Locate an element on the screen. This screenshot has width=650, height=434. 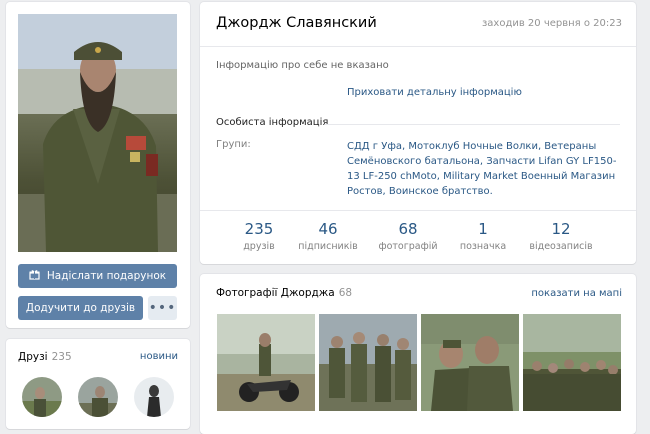
send-gift-label: Надіслати подарунок is located at coordinates (106, 276).